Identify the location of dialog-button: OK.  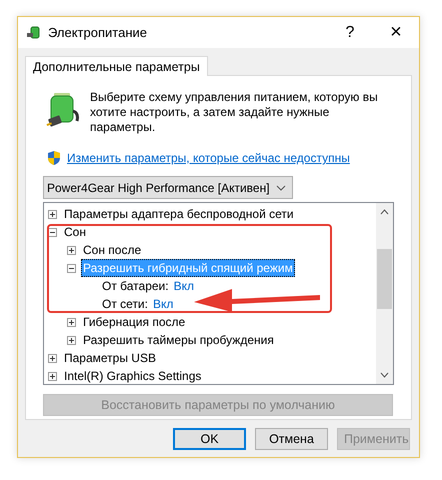
(209, 439).